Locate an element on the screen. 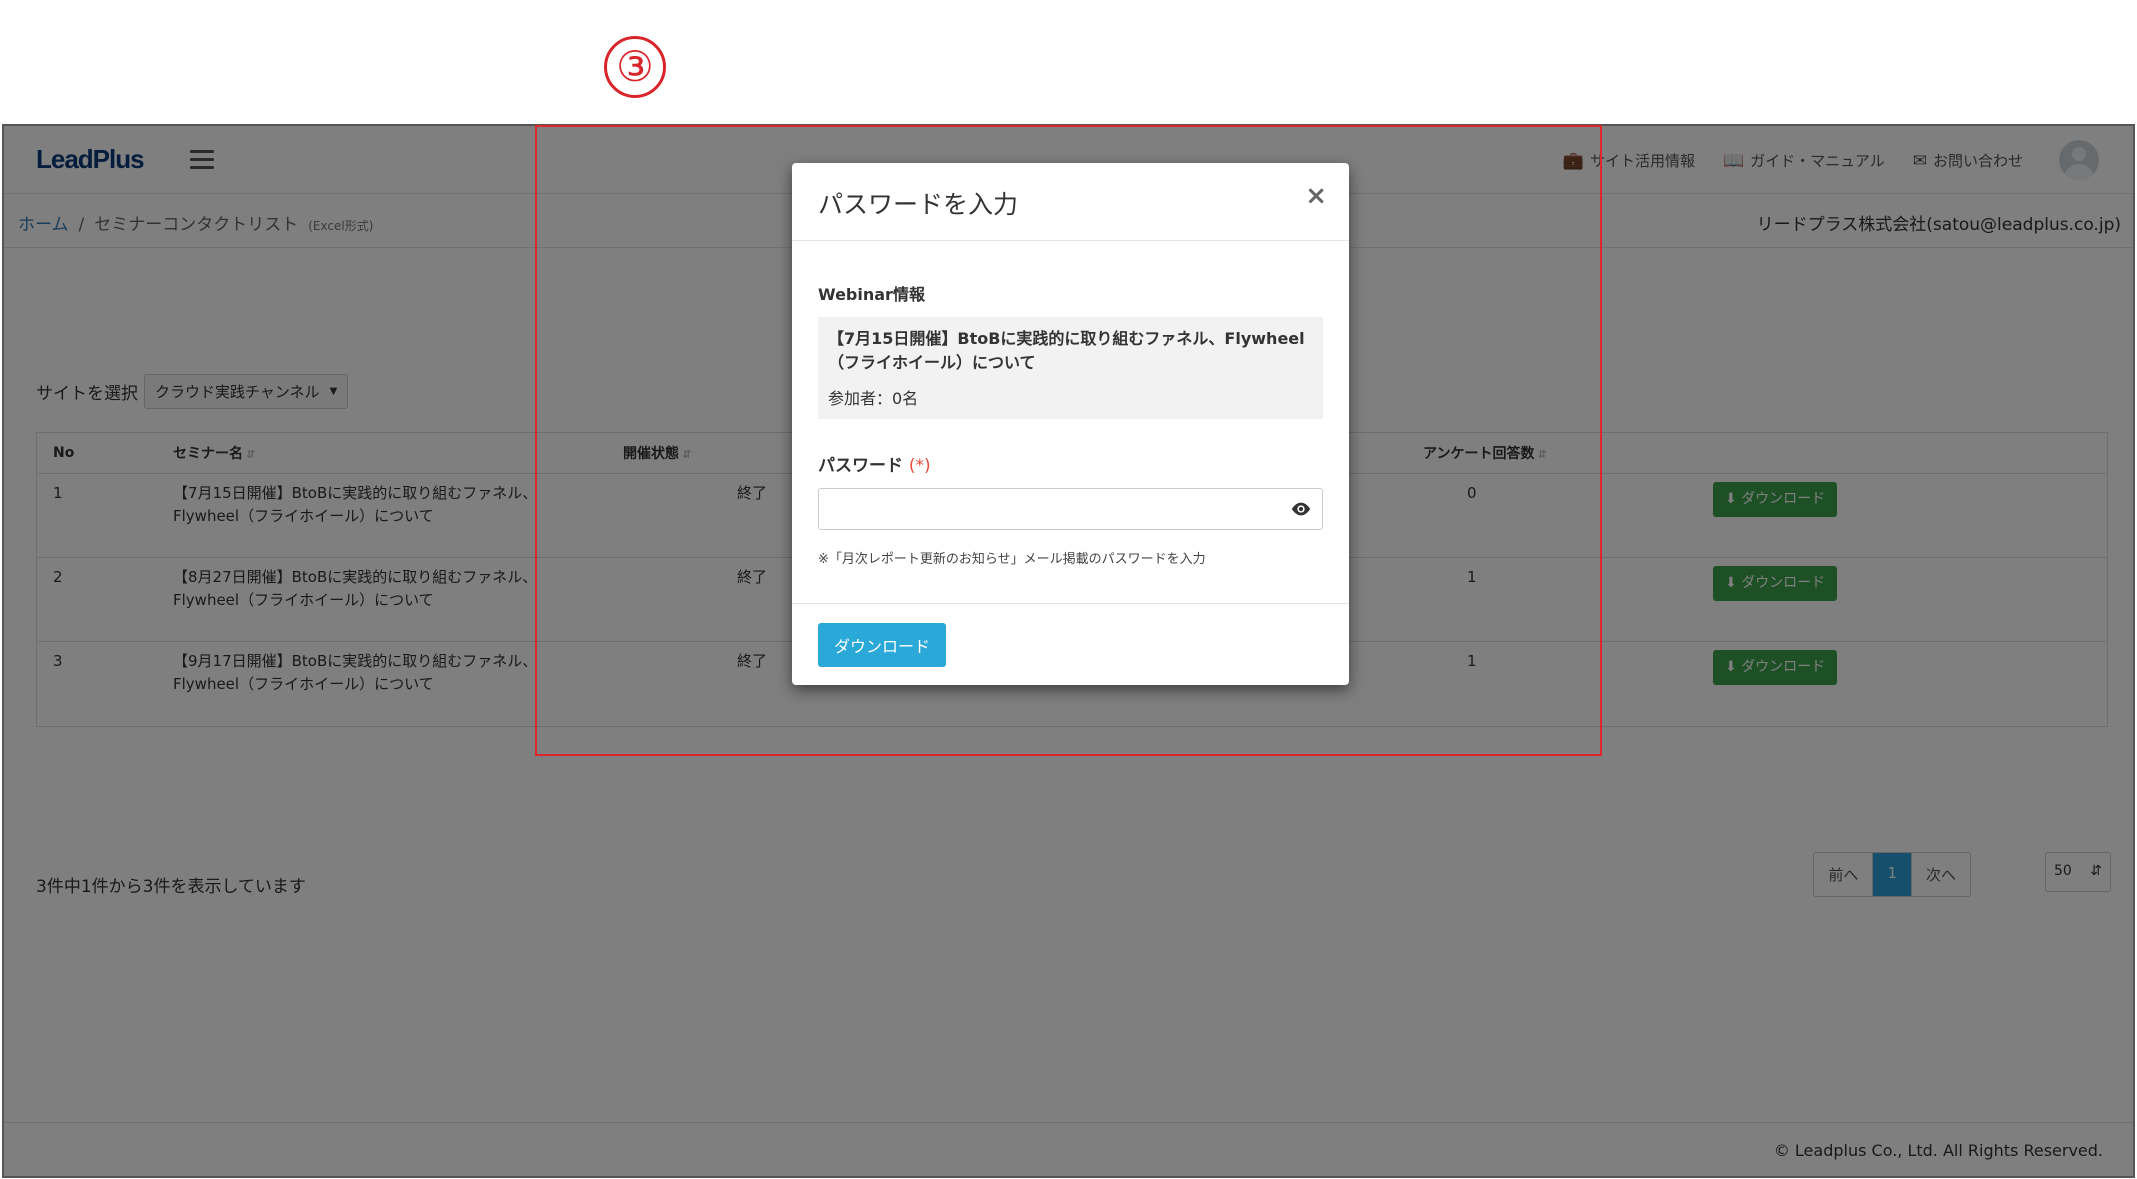 The height and width of the screenshot is (1179, 2137). password-label: パスワード (*) is located at coordinates (874, 466).